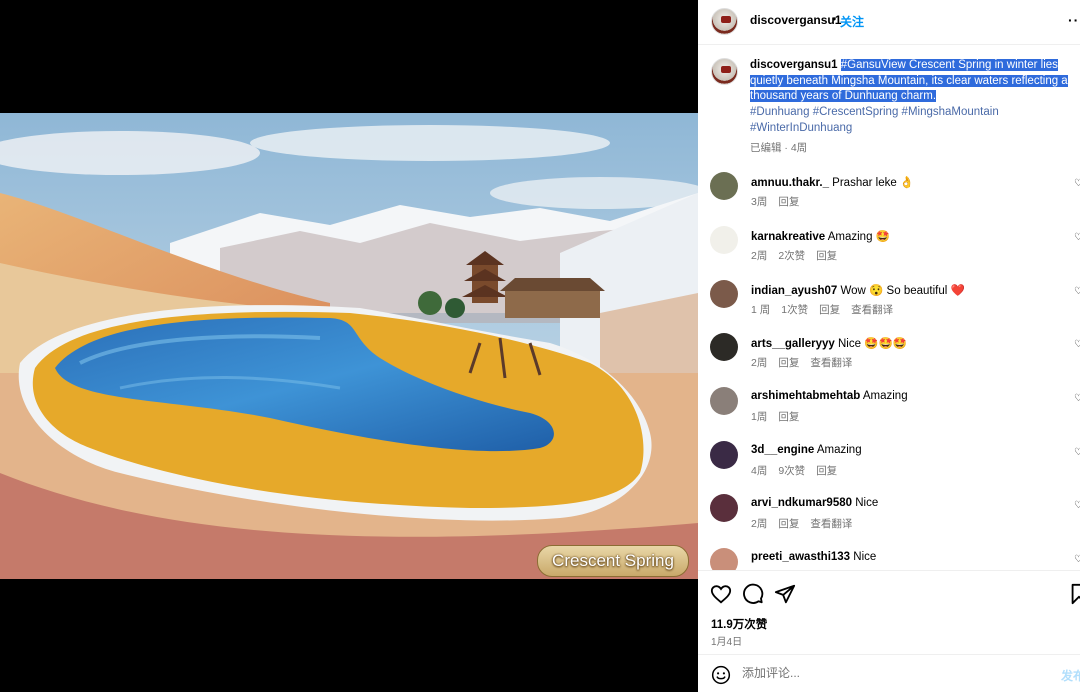 This screenshot has height=692, width=1080. Describe the element at coordinates (613, 561) in the screenshot. I see `image-caption-badge: Crescent Spring` at that location.